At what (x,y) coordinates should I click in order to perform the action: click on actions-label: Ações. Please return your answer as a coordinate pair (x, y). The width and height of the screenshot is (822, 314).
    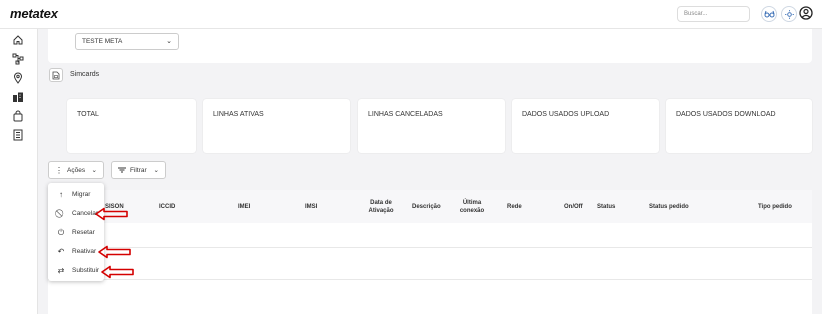
    Looking at the image, I should click on (76, 170).